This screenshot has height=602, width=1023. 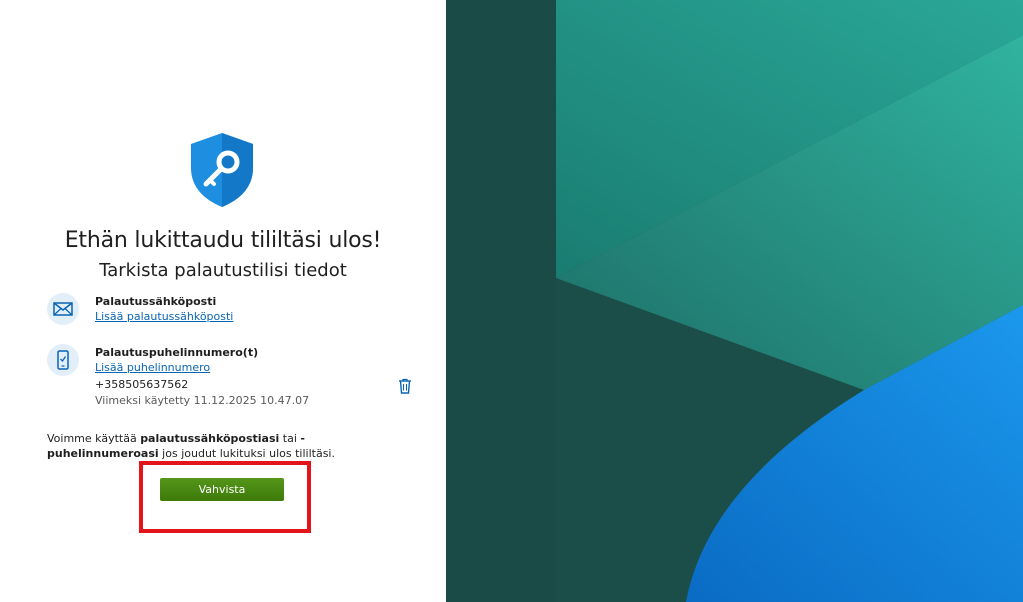 What do you see at coordinates (222, 170) in the screenshot?
I see `shield-key-icon` at bounding box center [222, 170].